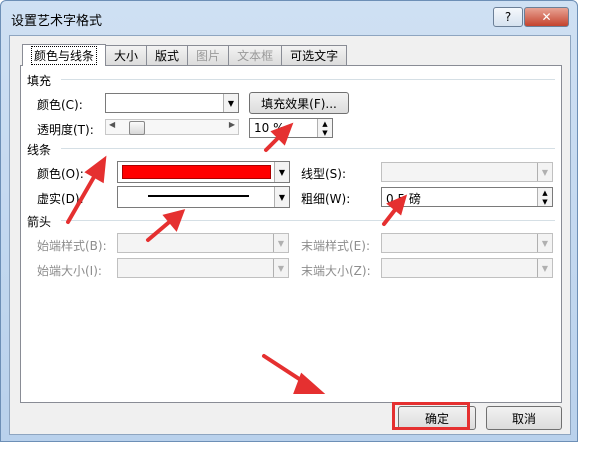 The width and height of the screenshot is (596, 465). What do you see at coordinates (255, 55) in the screenshot?
I see `tab-textbox: 文本框` at bounding box center [255, 55].